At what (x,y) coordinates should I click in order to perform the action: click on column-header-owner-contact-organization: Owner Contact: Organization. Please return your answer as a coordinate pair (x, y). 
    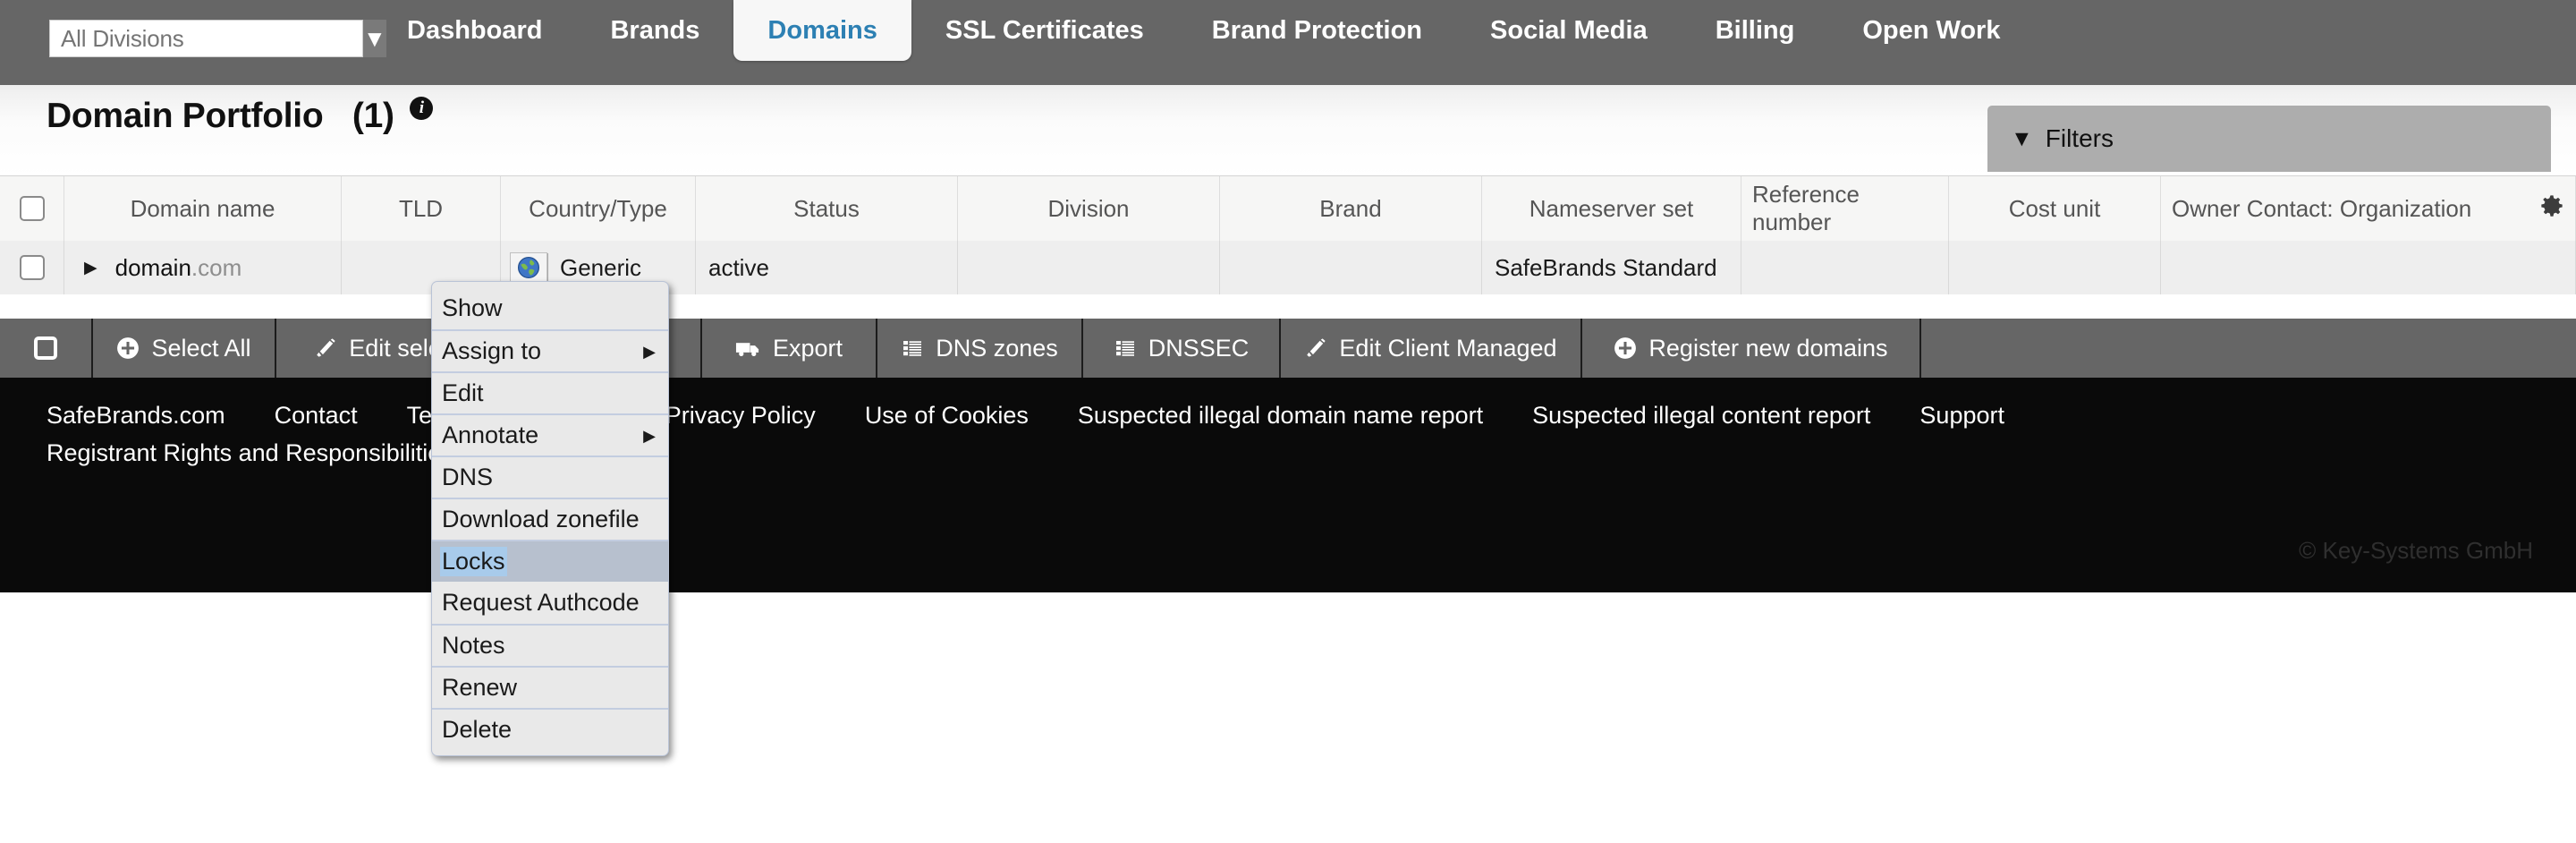
    Looking at the image, I should click on (2368, 208).